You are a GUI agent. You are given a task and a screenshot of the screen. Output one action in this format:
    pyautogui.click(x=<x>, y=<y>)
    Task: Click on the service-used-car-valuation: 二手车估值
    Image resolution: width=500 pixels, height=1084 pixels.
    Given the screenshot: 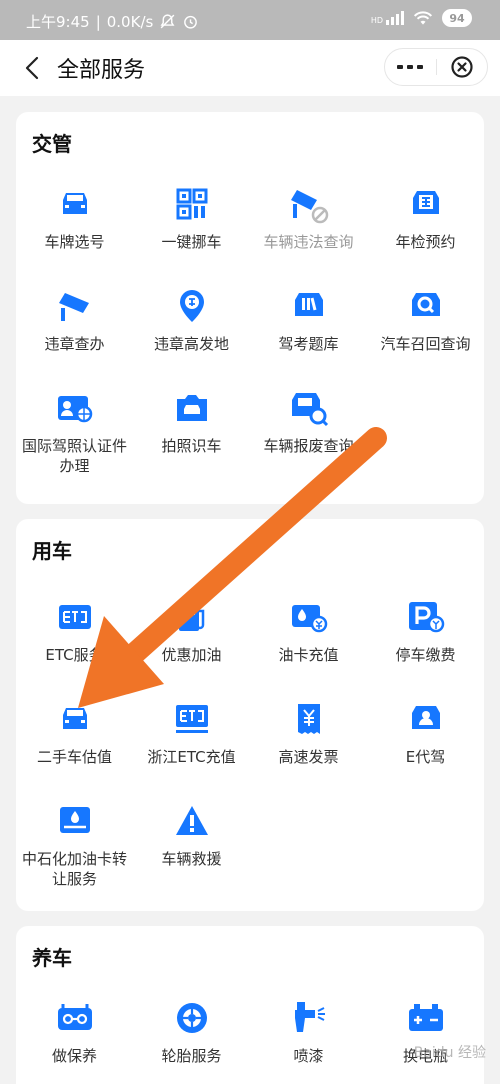 What is the action you would take?
    pyautogui.click(x=74, y=749)
    